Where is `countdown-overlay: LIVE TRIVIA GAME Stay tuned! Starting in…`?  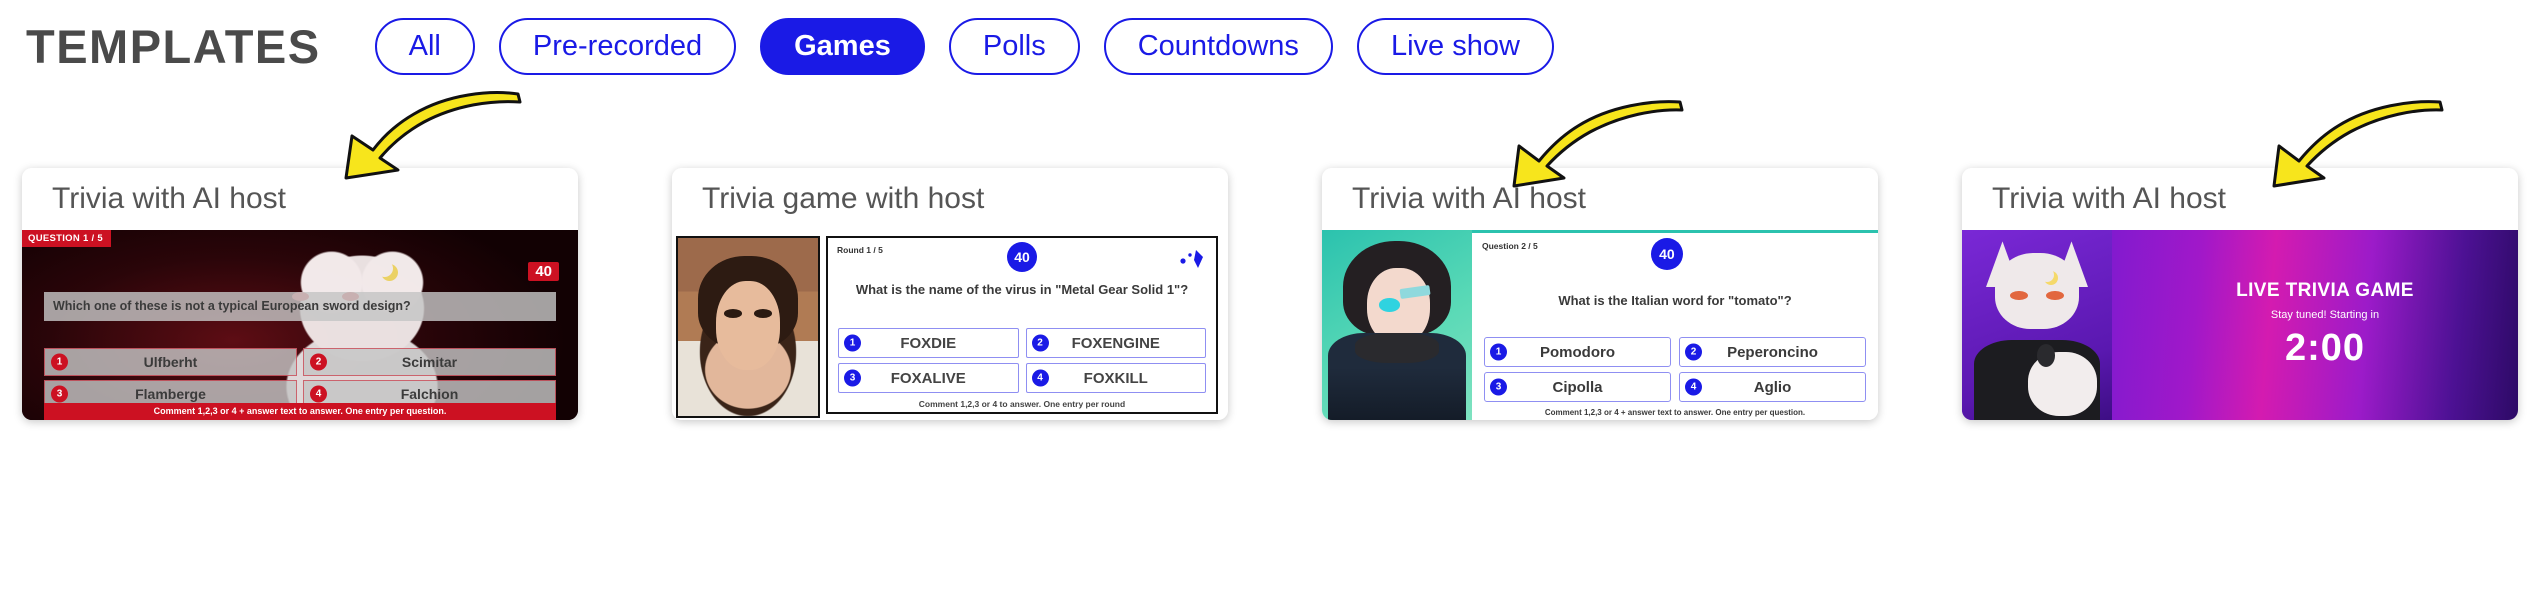 countdown-overlay: LIVE TRIVIA GAME Stay tuned! Starting in… is located at coordinates (2325, 325).